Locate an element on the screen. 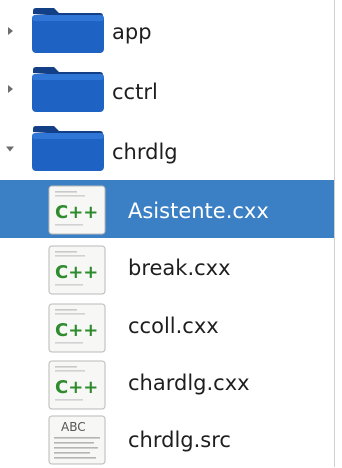 The image size is (342, 468). tree-item-label: ccoll.cxx is located at coordinates (173, 326).